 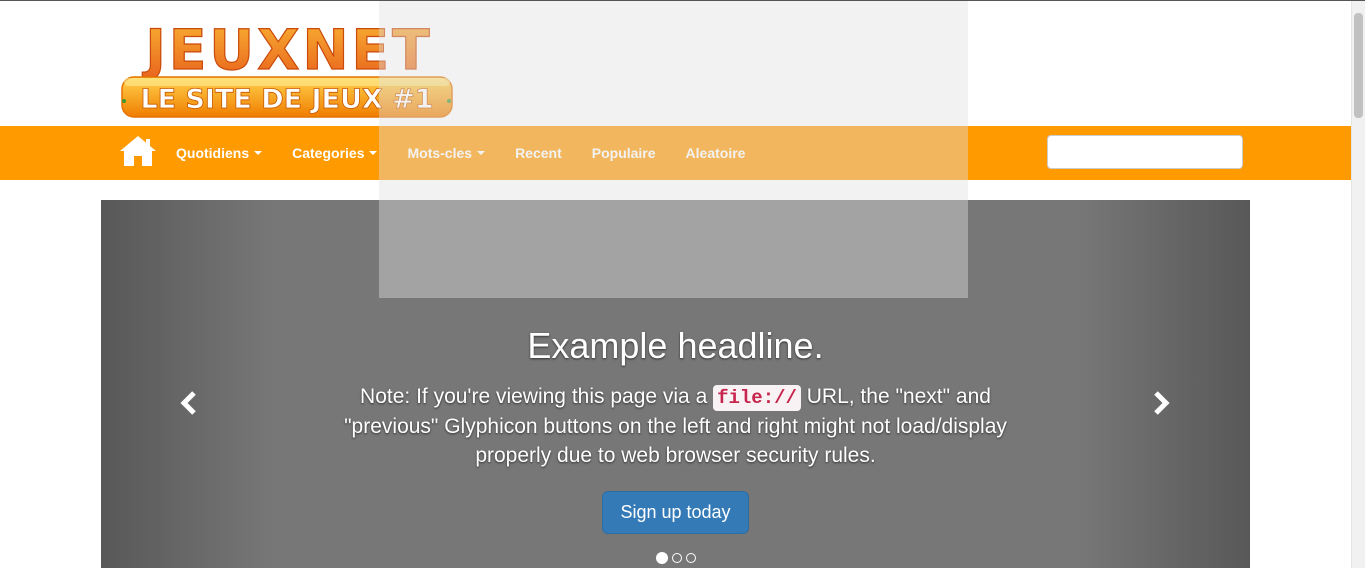 I want to click on carousel-indicators, so click(x=675, y=558).